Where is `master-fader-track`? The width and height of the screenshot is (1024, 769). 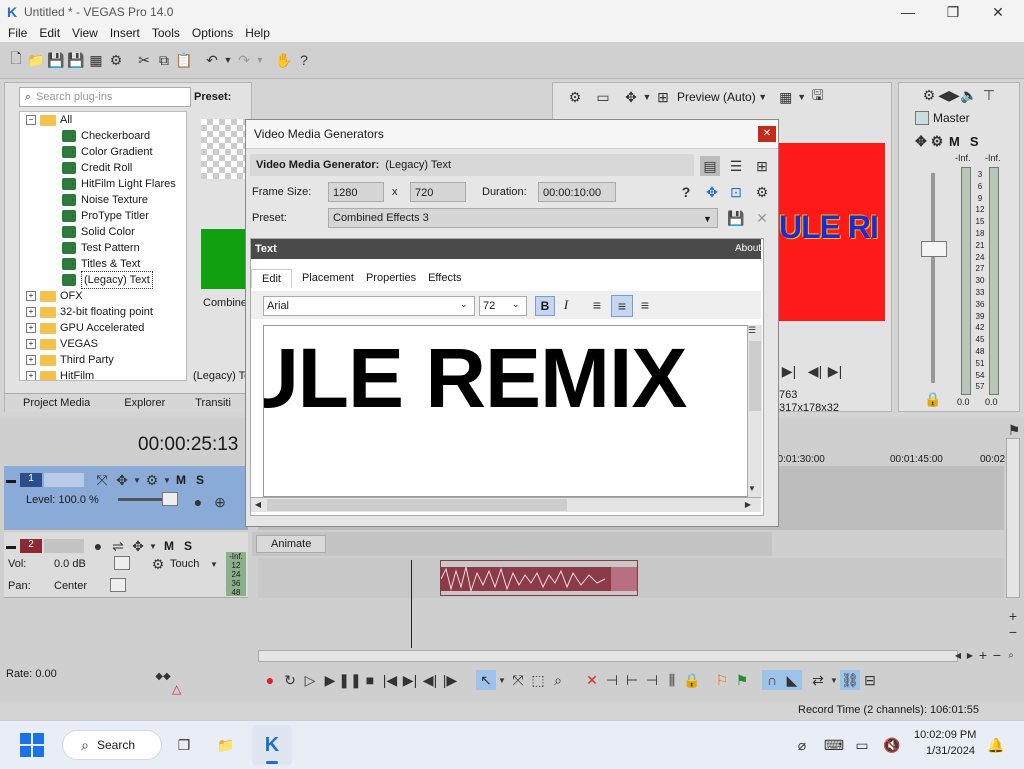 master-fader-track is located at coordinates (933, 278).